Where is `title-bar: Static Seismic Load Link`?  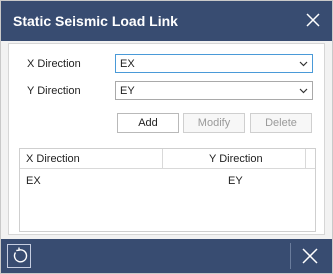 title-bar: Static Seismic Load Link is located at coordinates (166, 21).